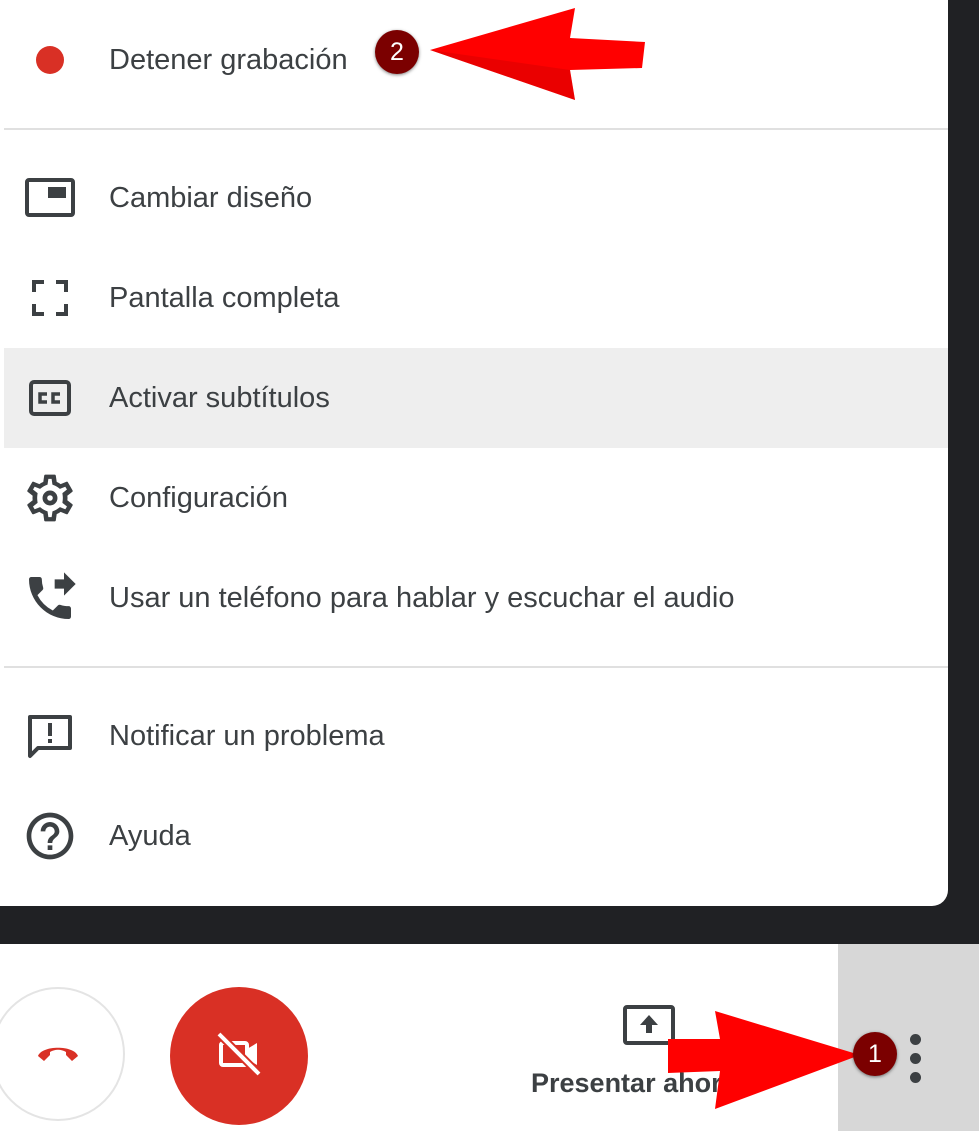  I want to click on menu-item-change-layout: Cambiar diseño, so click(476, 198).